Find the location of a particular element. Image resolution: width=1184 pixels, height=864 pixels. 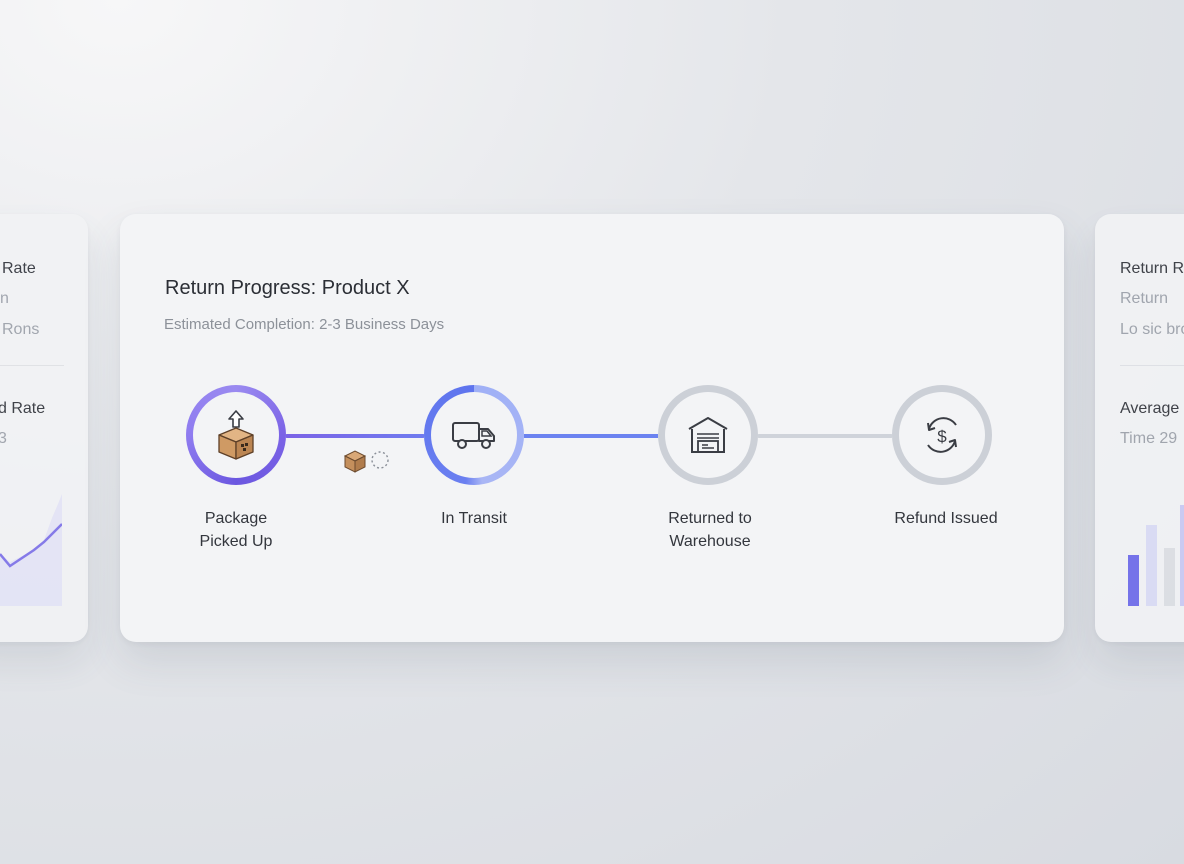

step-in-transit is located at coordinates (474, 435).